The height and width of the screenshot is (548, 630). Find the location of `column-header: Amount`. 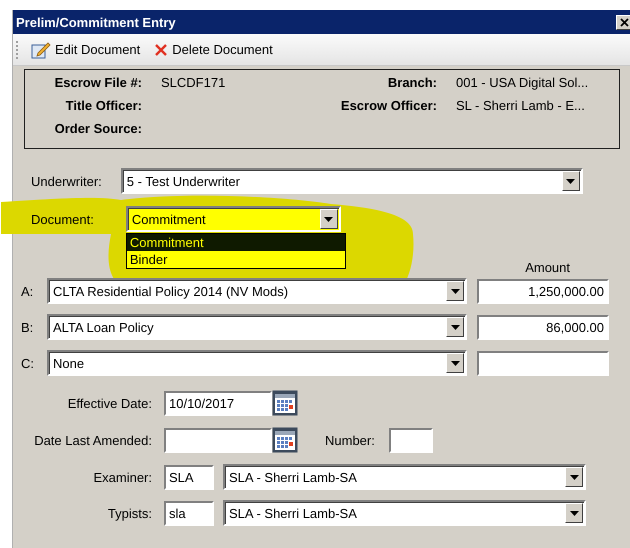

column-header: Amount is located at coordinates (547, 267).